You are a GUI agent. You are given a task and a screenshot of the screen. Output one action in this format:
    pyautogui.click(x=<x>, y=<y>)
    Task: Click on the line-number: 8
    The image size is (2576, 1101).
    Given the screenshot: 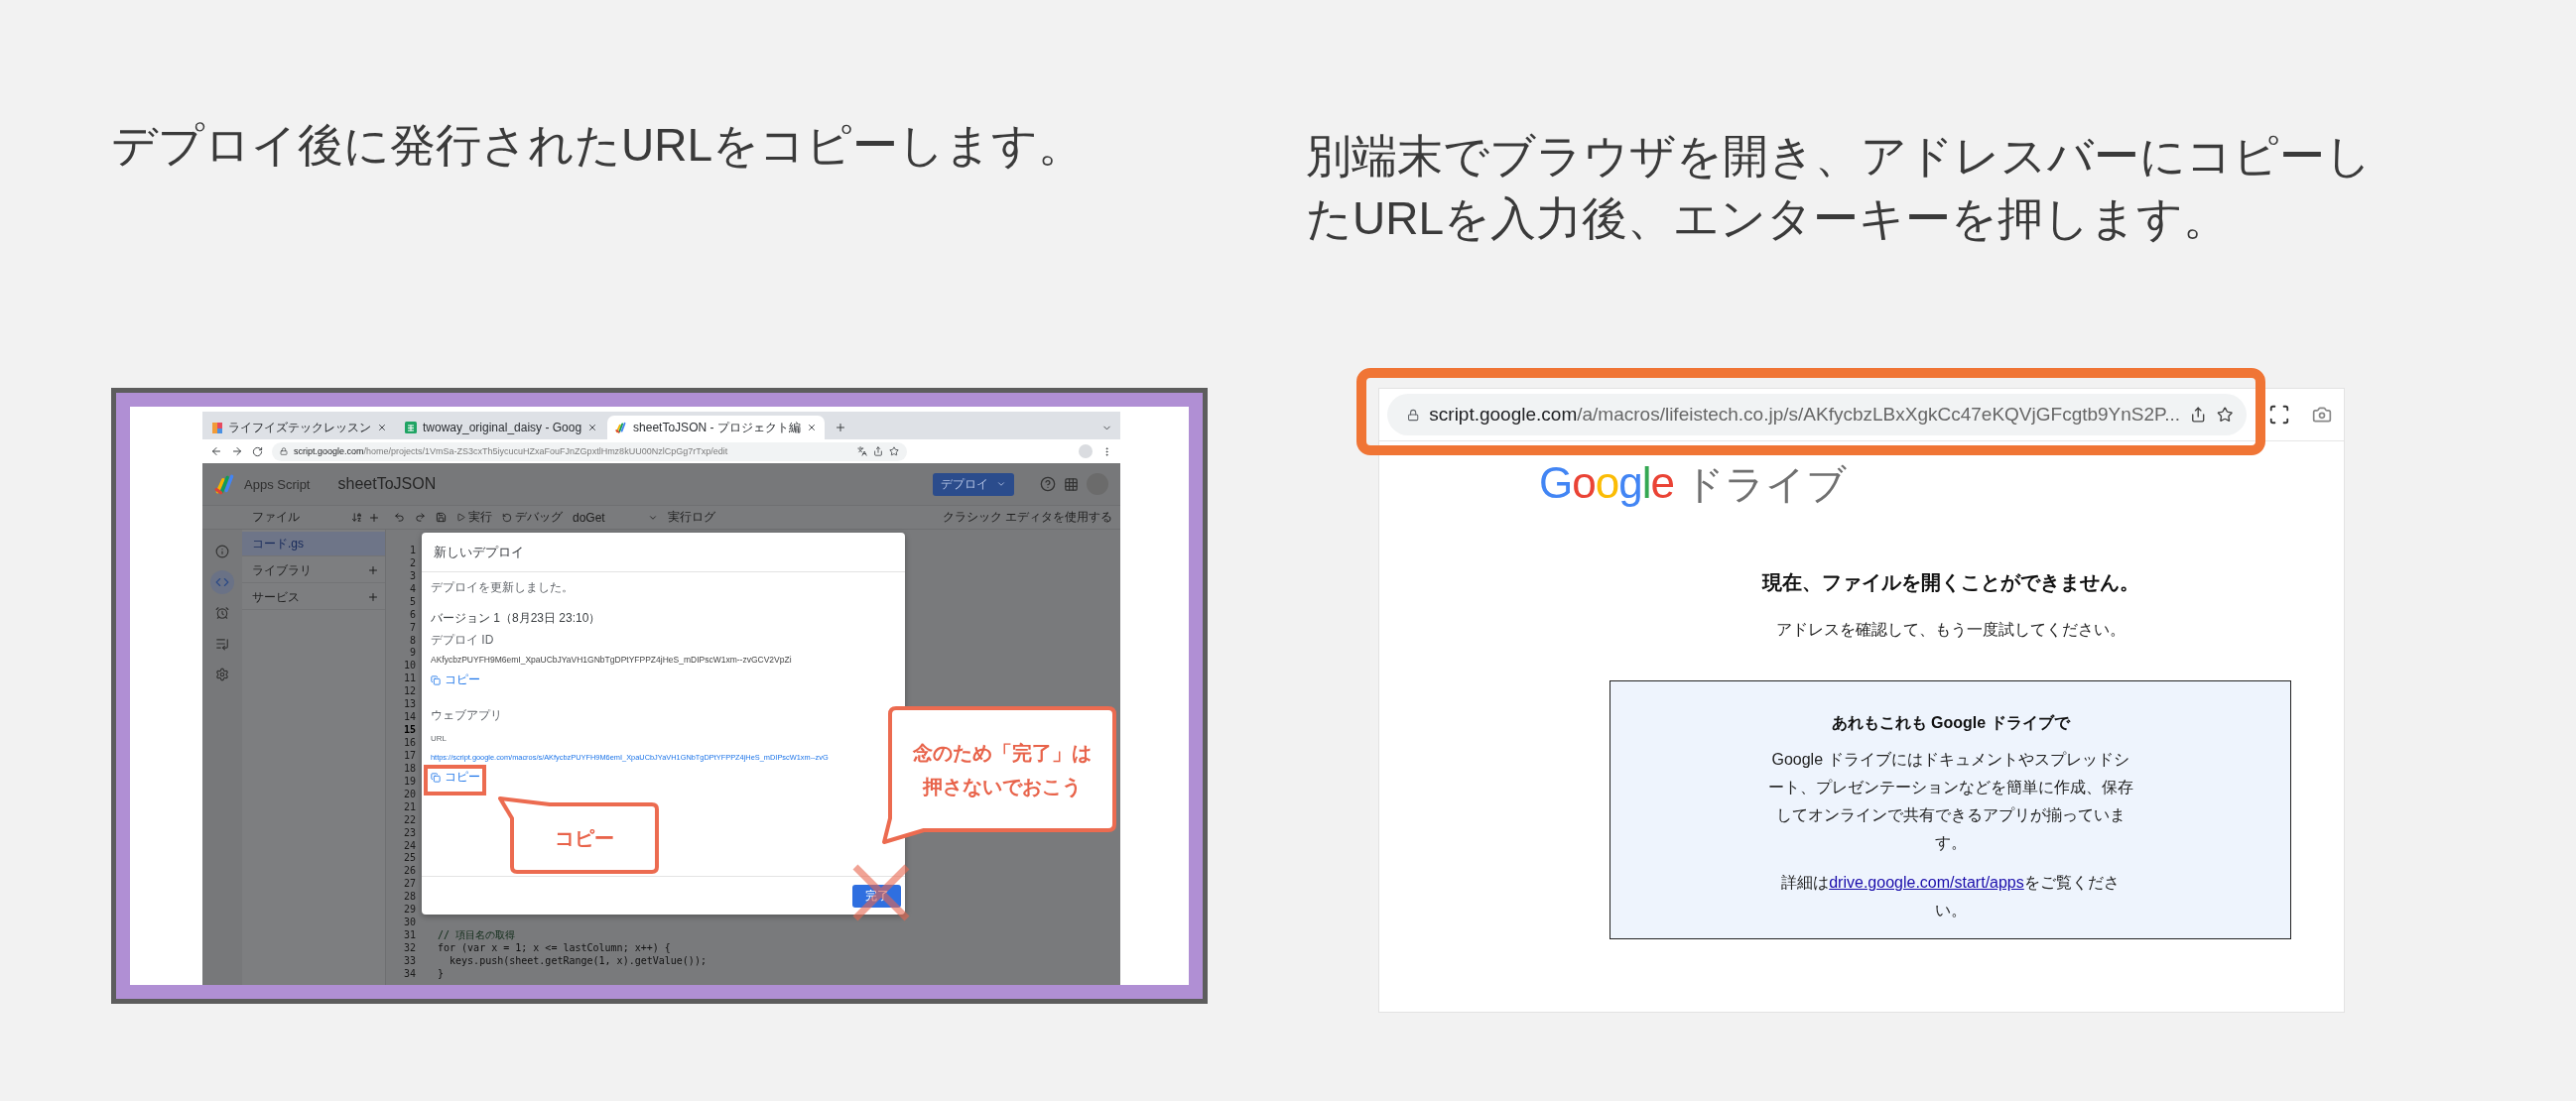 What is the action you would take?
    pyautogui.click(x=412, y=640)
    